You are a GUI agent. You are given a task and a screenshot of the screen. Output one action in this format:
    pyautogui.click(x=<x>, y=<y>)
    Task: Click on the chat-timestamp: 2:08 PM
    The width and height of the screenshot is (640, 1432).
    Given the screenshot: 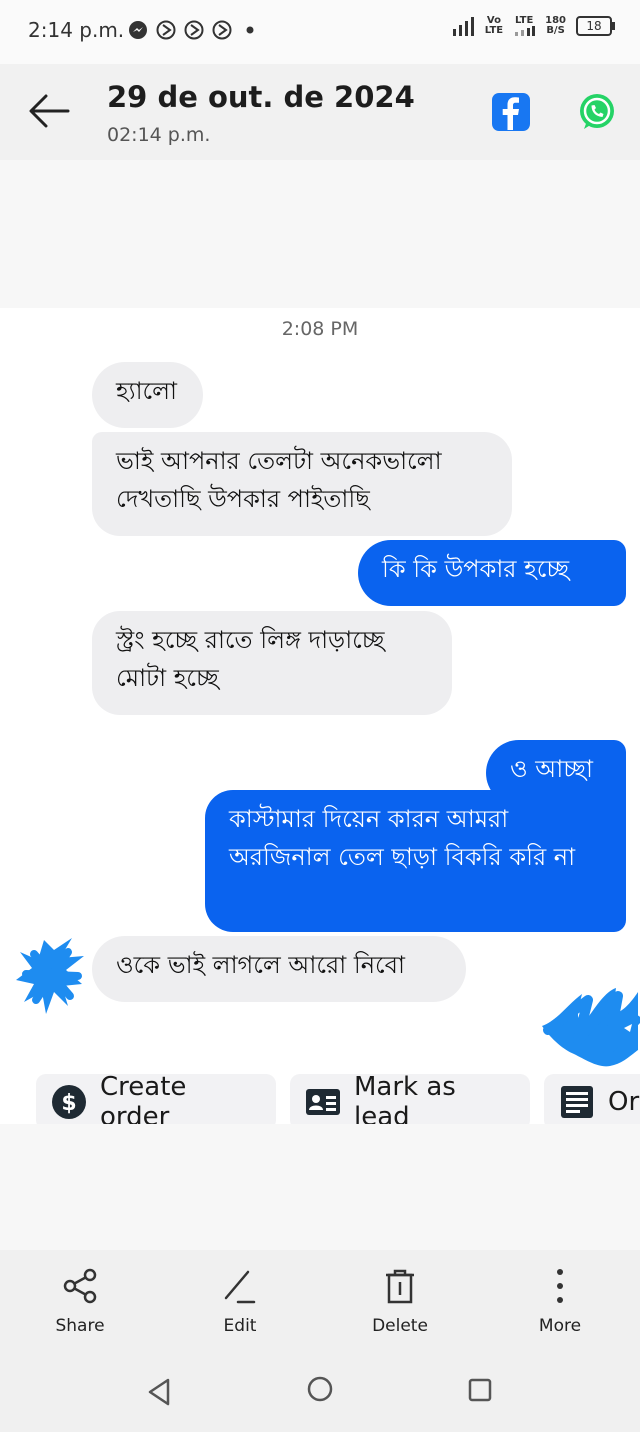 What is the action you would take?
    pyautogui.click(x=320, y=329)
    